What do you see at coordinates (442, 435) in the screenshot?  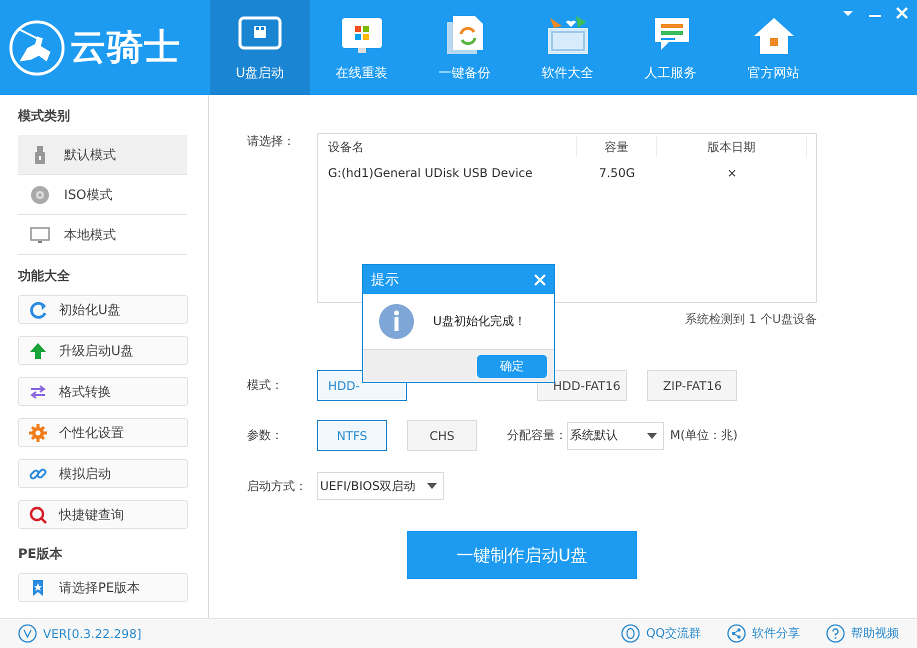 I see `param-option: CHS` at bounding box center [442, 435].